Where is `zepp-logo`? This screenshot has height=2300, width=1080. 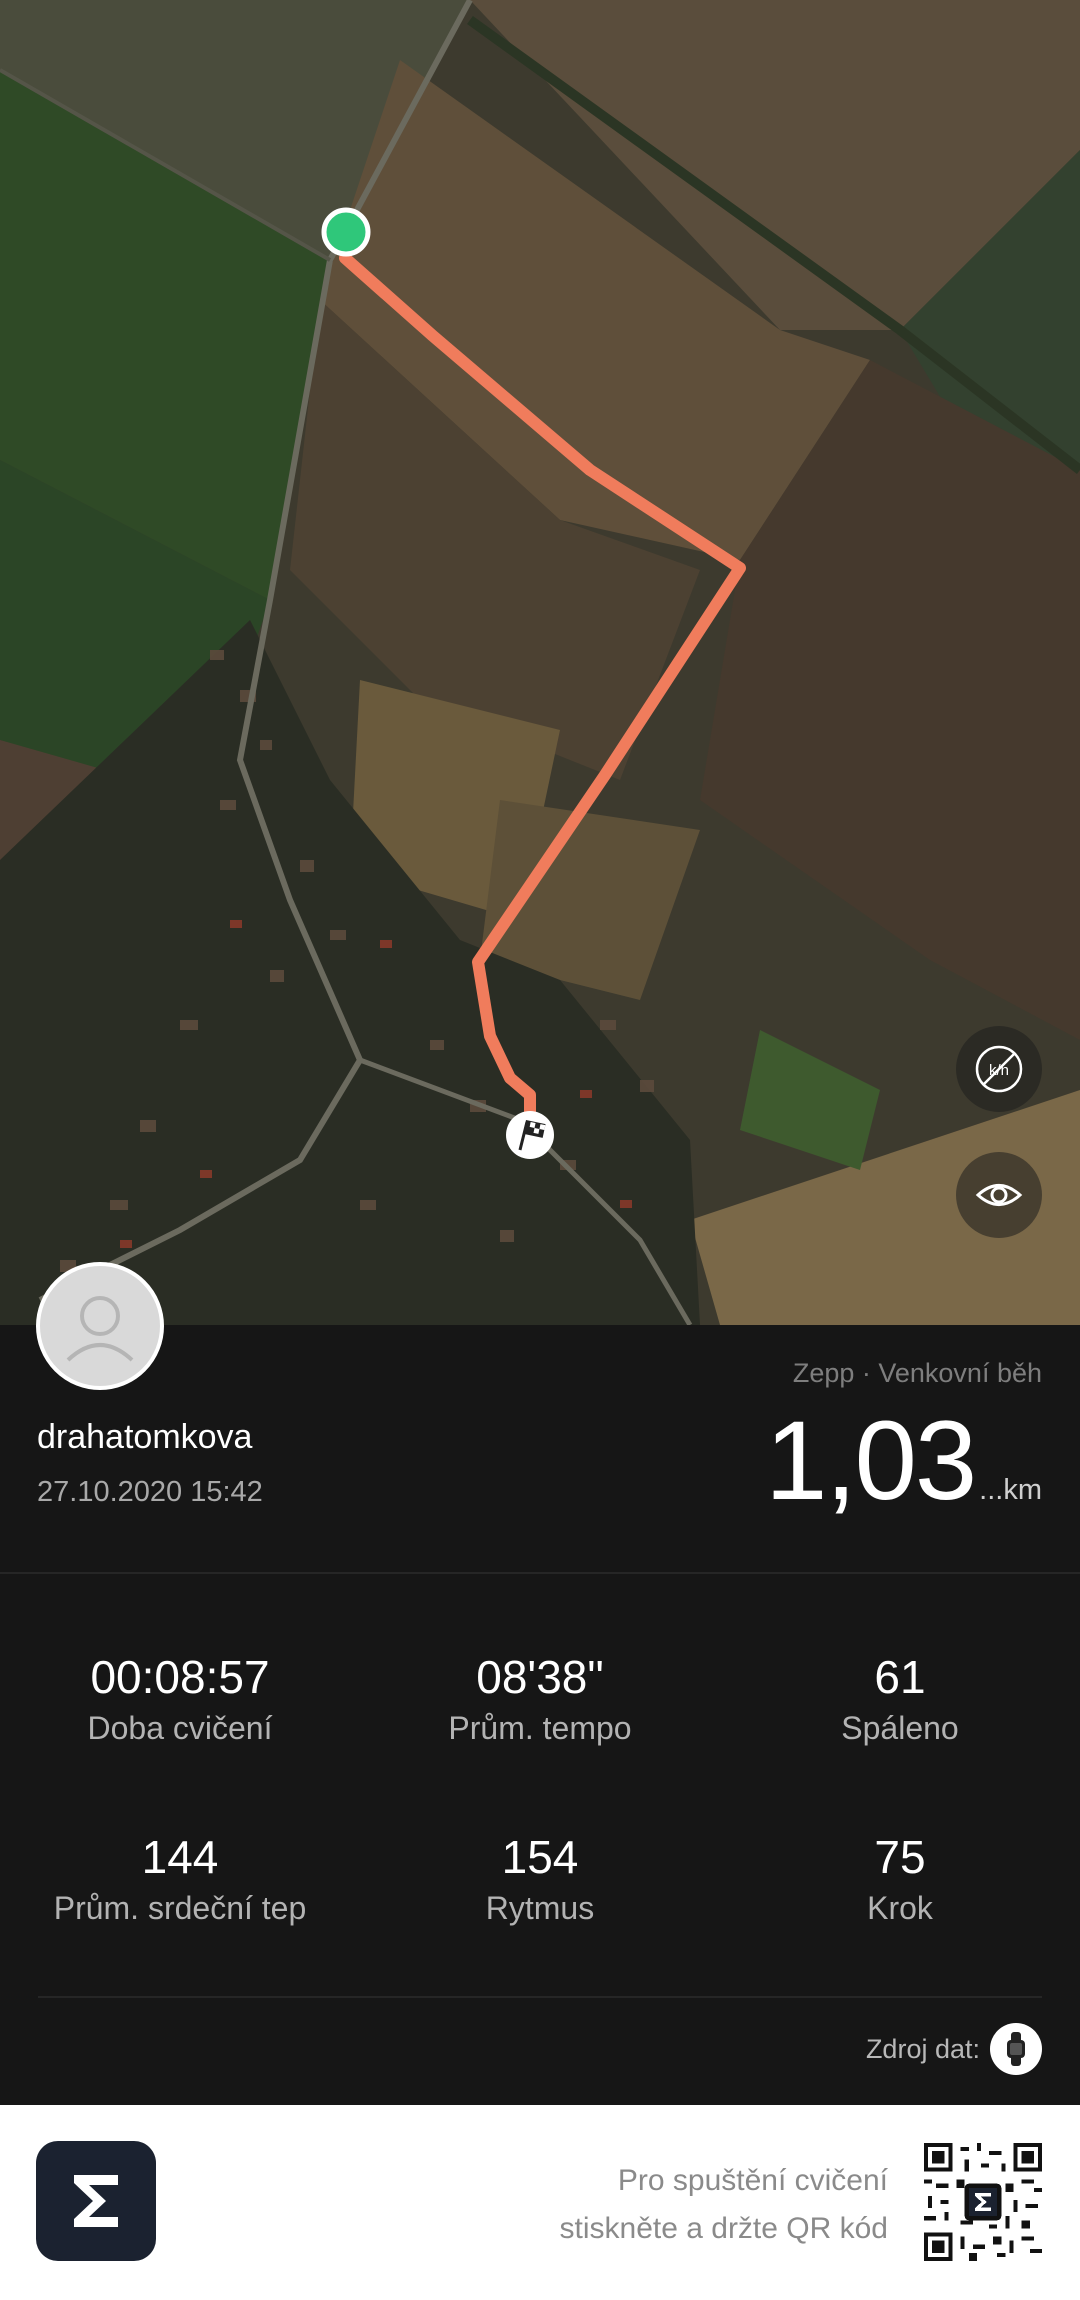 zepp-logo is located at coordinates (96, 2201).